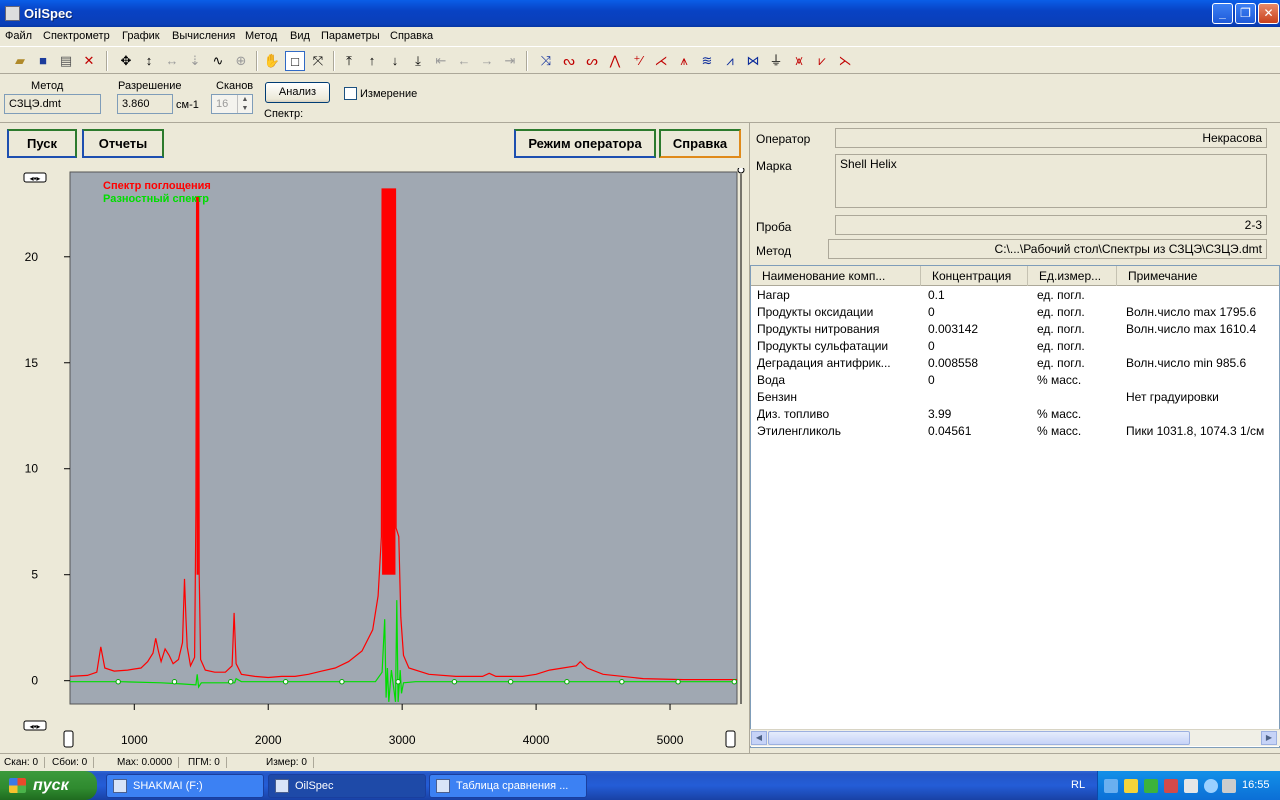 This screenshot has height=800, width=1280. Describe the element at coordinates (145, 104) in the screenshot. I see `resolution-field: 3.860` at that location.